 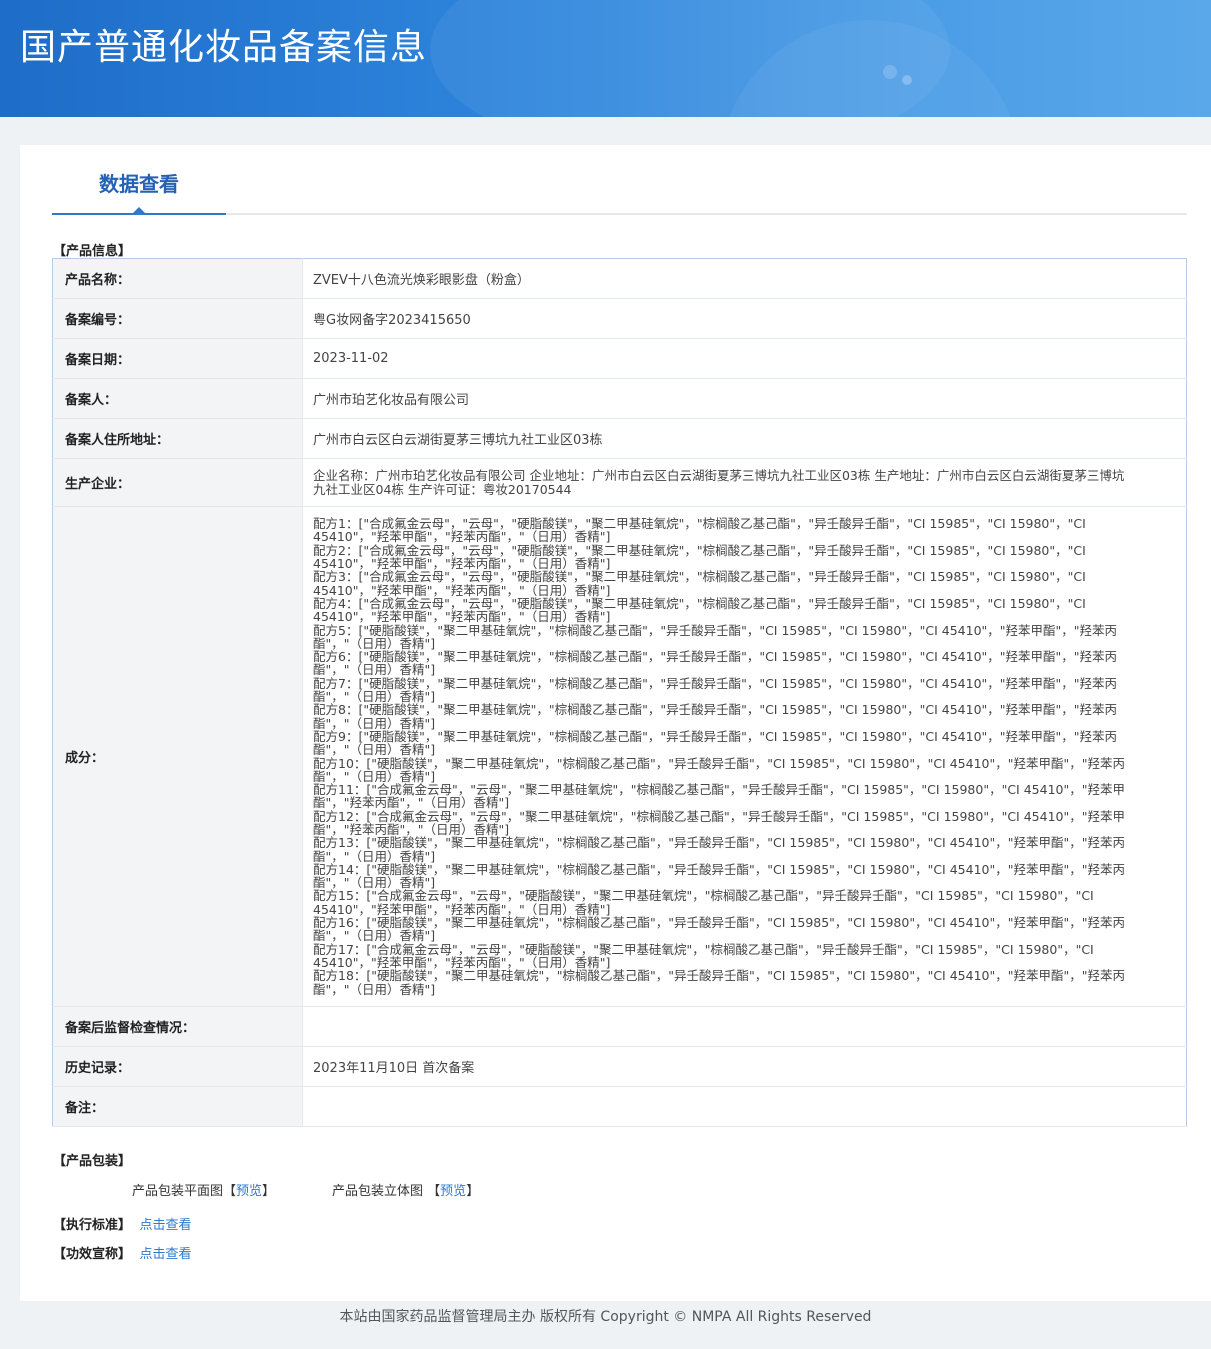 I want to click on info-row: 产品名称： ZVEV十八色流光焕彩眼影盘（粉盒）, so click(x=619, y=278).